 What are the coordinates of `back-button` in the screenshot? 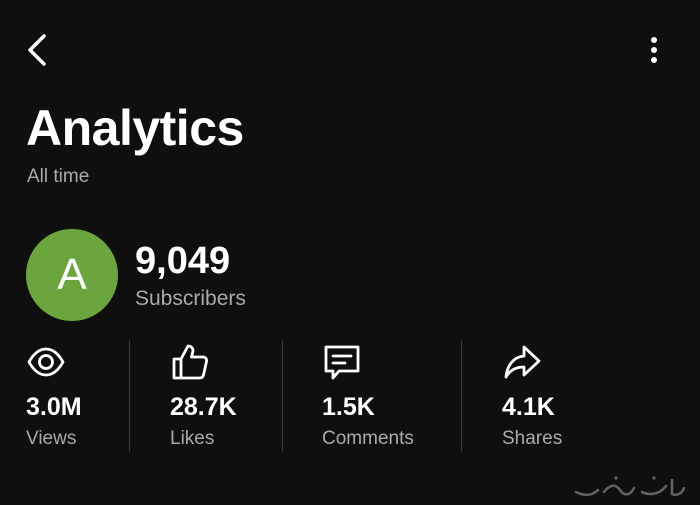 It's located at (38, 50).